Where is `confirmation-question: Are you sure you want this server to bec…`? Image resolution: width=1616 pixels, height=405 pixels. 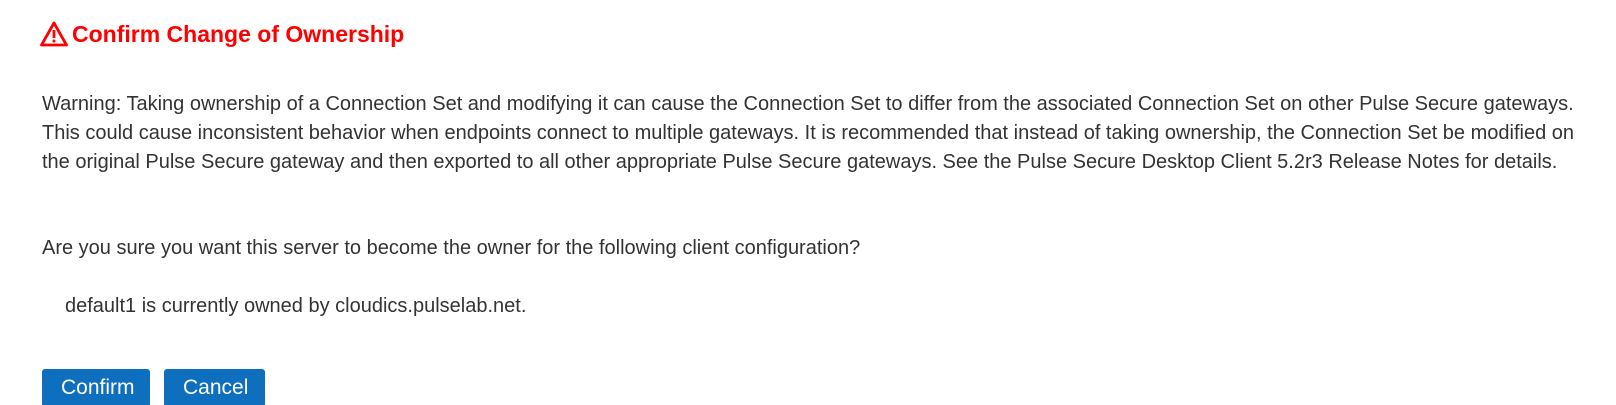
confirmation-question: Are you sure you want this server to bec… is located at coordinates (451, 248).